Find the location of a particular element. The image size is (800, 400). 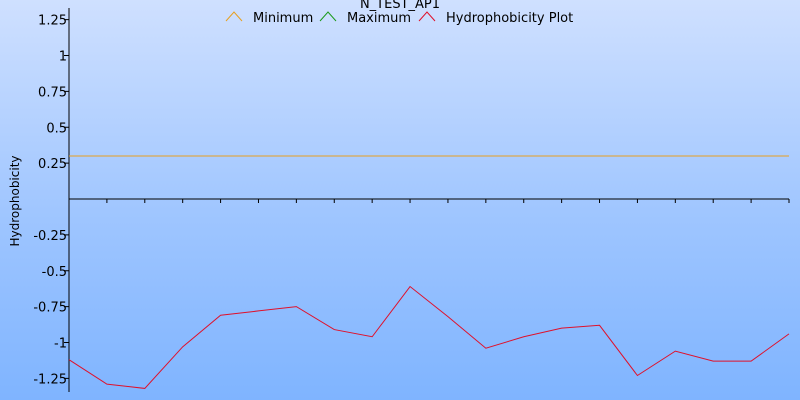

y-tick-label: 0.5 is located at coordinates (56, 128).